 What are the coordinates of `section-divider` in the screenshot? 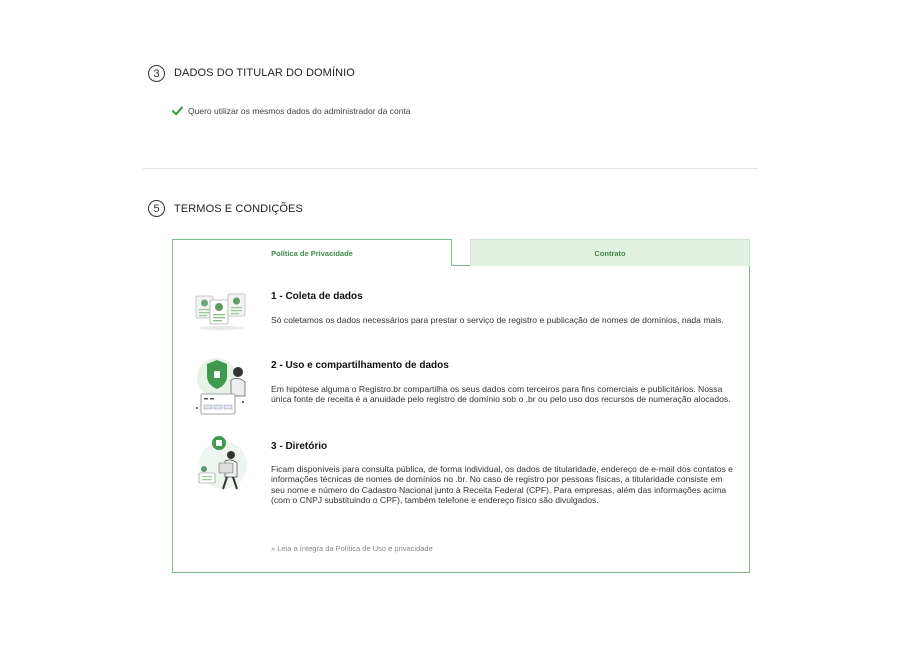 It's located at (450, 168).